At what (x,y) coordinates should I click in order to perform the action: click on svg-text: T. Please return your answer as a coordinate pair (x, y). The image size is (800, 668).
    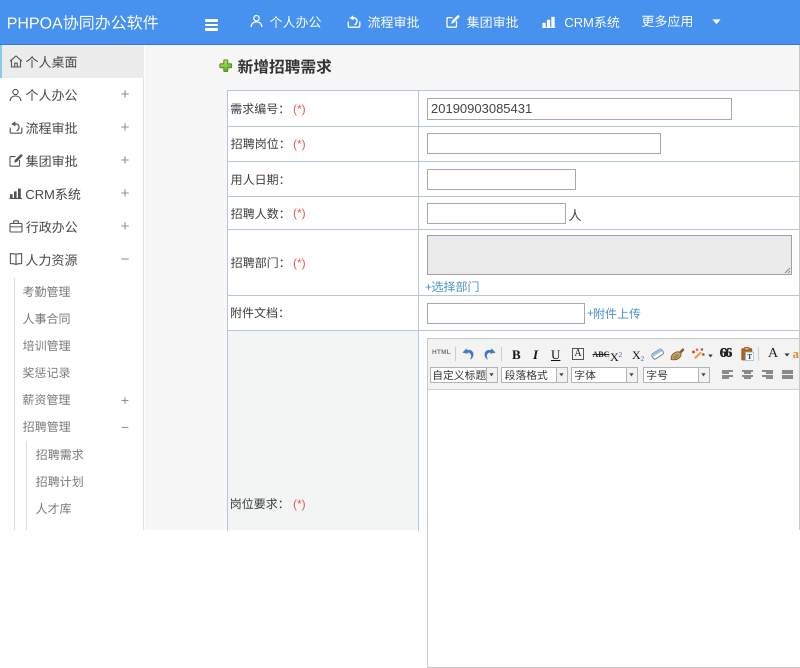
    Looking at the image, I should click on (749, 356).